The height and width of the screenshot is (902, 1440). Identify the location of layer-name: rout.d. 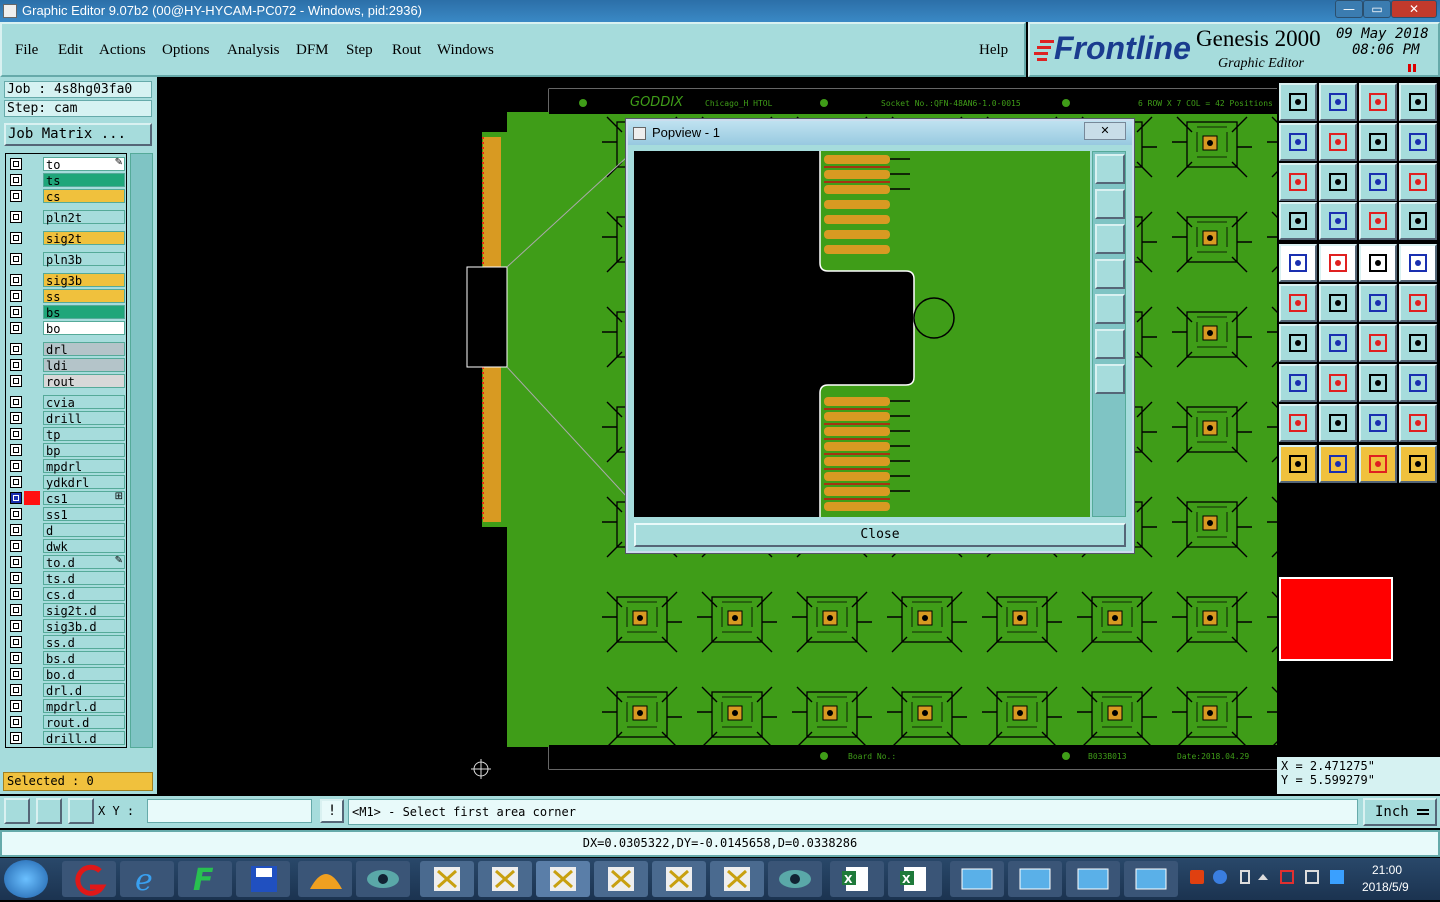
(84, 722).